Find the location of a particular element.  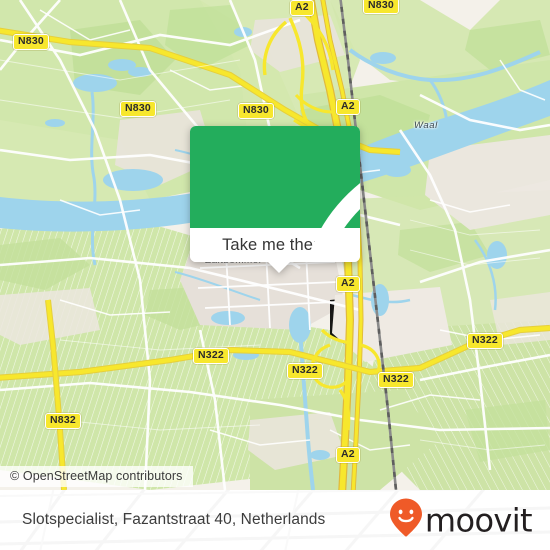

osm-attribution: © OpenStreetMap contributors is located at coordinates (96, 476).